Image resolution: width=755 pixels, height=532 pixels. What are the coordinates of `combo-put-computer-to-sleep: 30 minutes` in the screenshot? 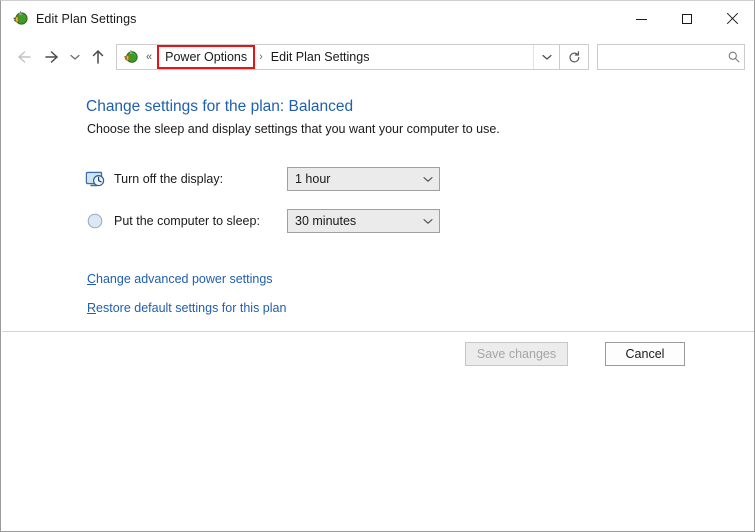 It's located at (363, 221).